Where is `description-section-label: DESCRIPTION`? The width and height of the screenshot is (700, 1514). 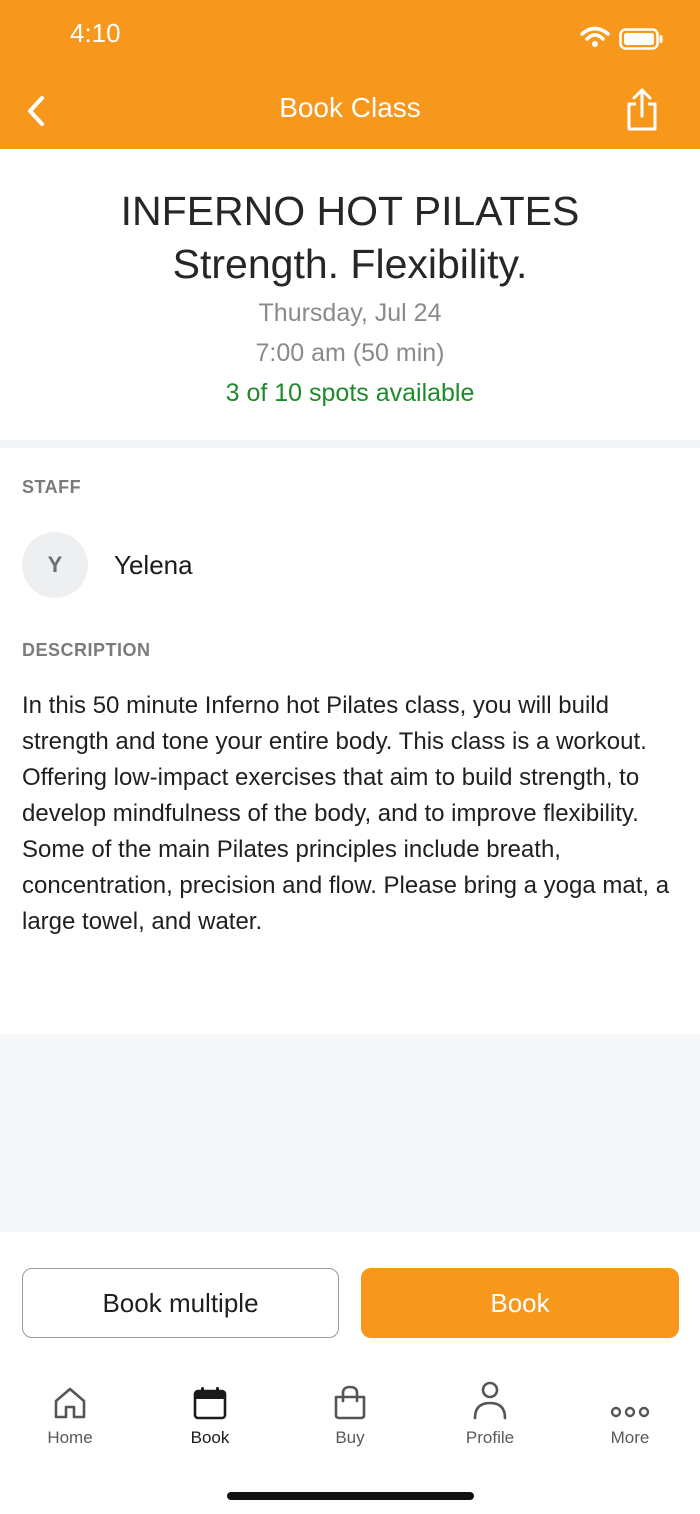
description-section-label: DESCRIPTION is located at coordinates (86, 650).